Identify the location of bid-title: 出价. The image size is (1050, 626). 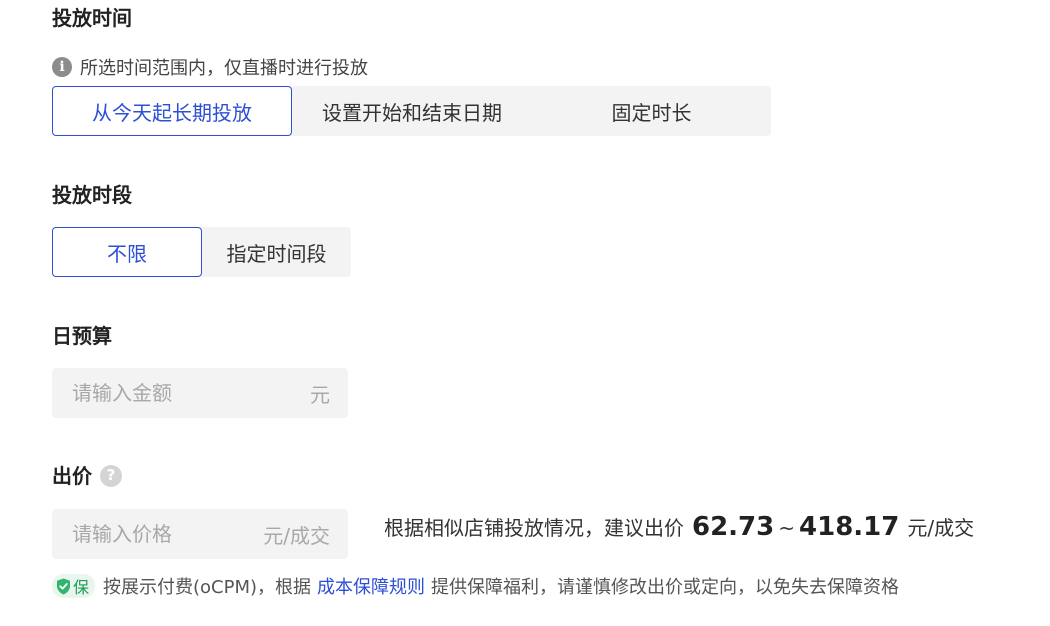
(72, 476).